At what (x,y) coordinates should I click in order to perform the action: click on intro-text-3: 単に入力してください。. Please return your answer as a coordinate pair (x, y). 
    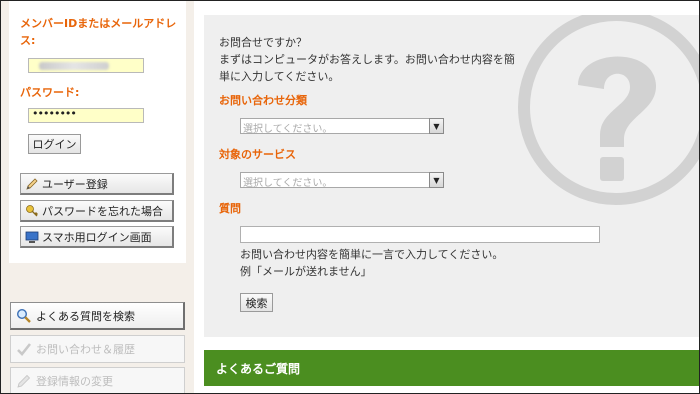
    Looking at the image, I should click on (279, 76).